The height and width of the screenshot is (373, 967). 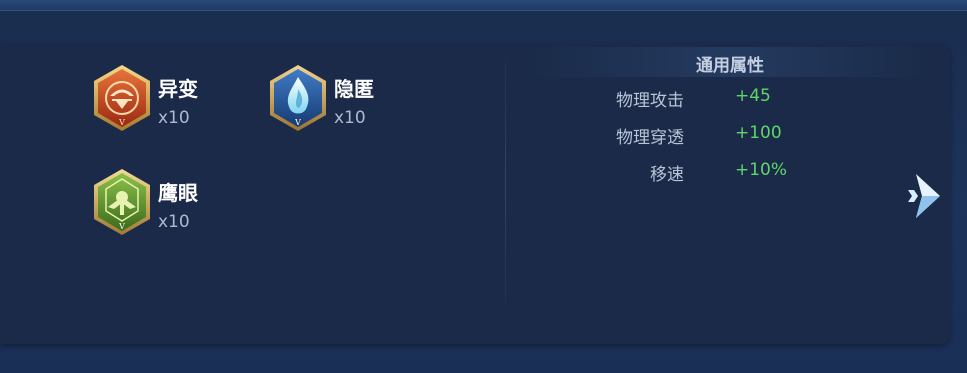 I want to click on mutation-emblem-icon: V, so click(x=122, y=98).